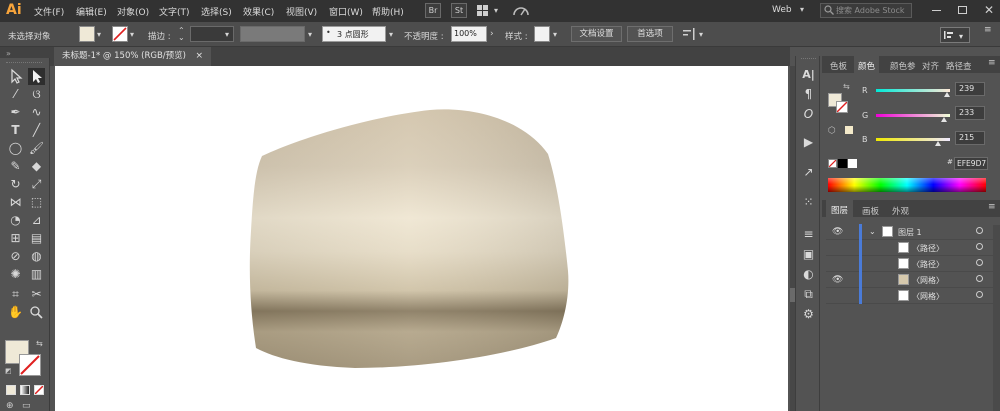 The width and height of the screenshot is (1000, 411). I want to click on fill-swatch, so click(87, 34).